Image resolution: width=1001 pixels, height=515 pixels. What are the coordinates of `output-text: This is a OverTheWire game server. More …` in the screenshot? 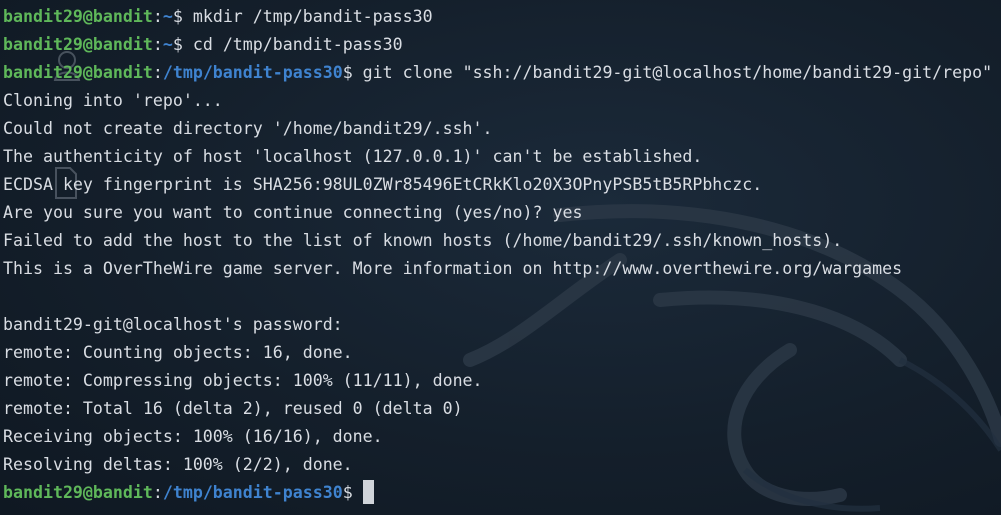 It's located at (453, 268).